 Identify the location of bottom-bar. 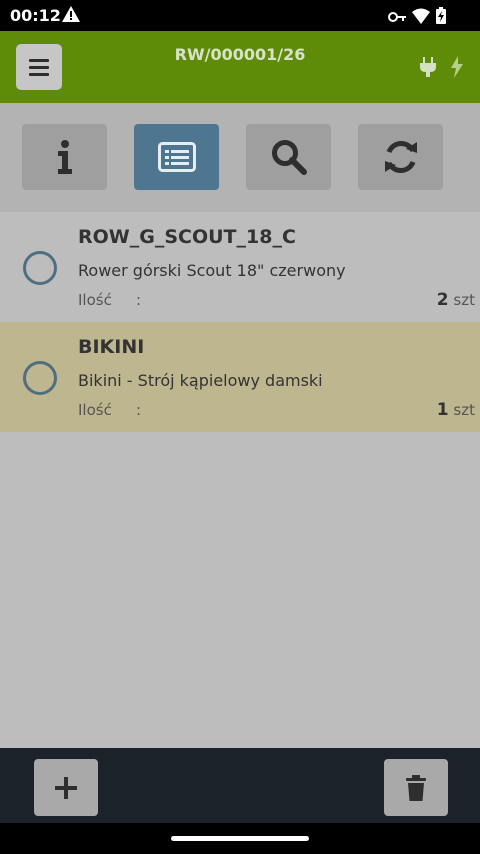
(240, 785).